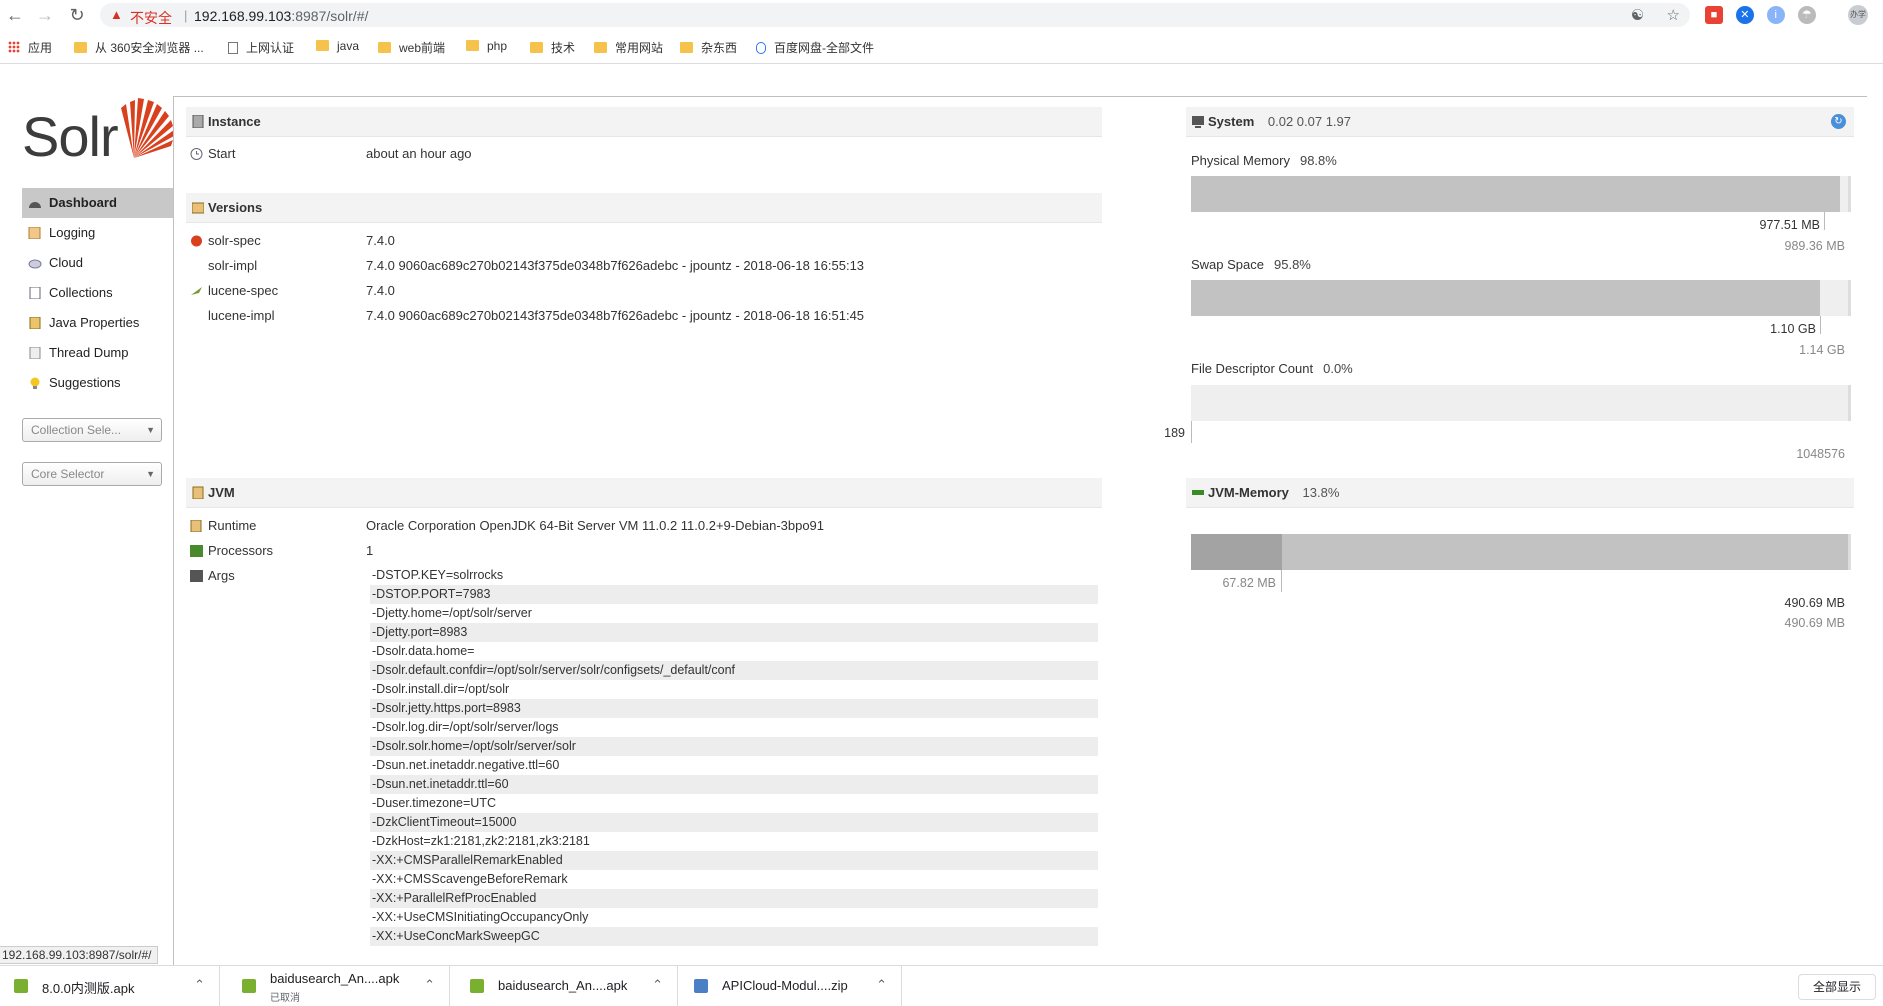 This screenshot has height=1006, width=1883. I want to click on sun-icon, so click(147, 128).